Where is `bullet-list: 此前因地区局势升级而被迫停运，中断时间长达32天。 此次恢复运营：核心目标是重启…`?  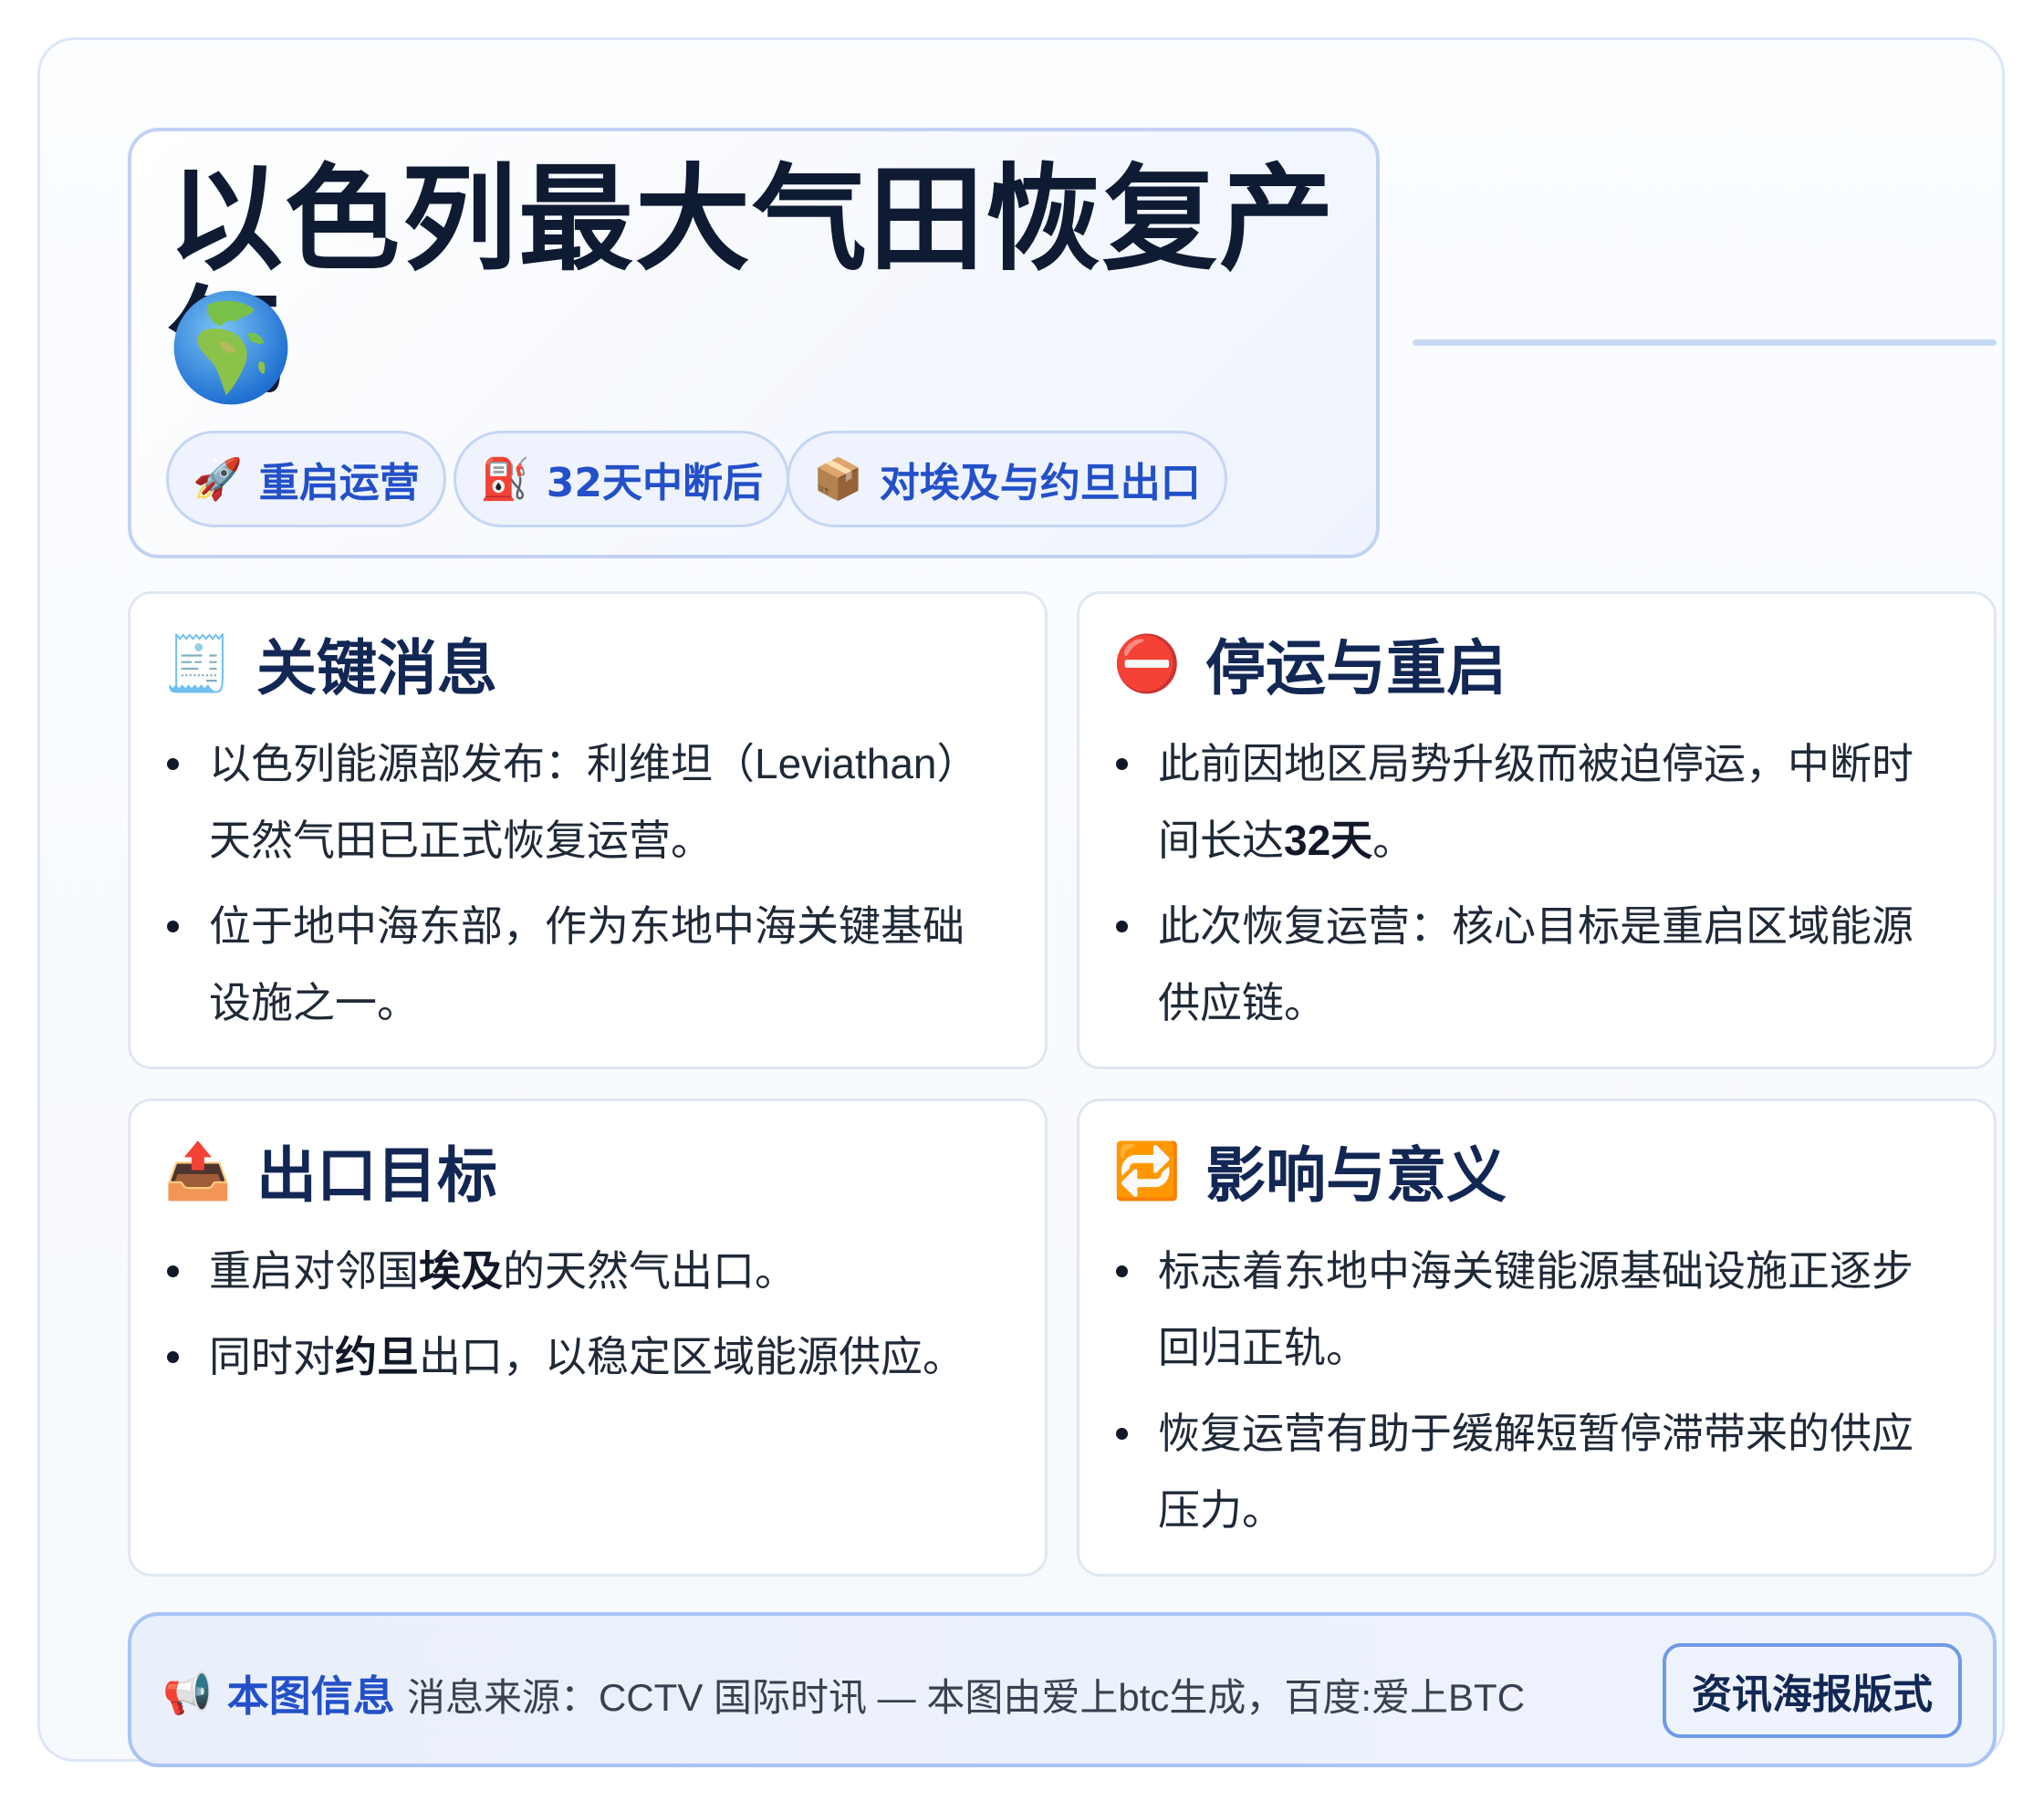 bullet-list: 此前因地区局势升级而被迫停运，中断时间长达32天。 此次恢复运营：核心目标是重启… is located at coordinates (1528, 887).